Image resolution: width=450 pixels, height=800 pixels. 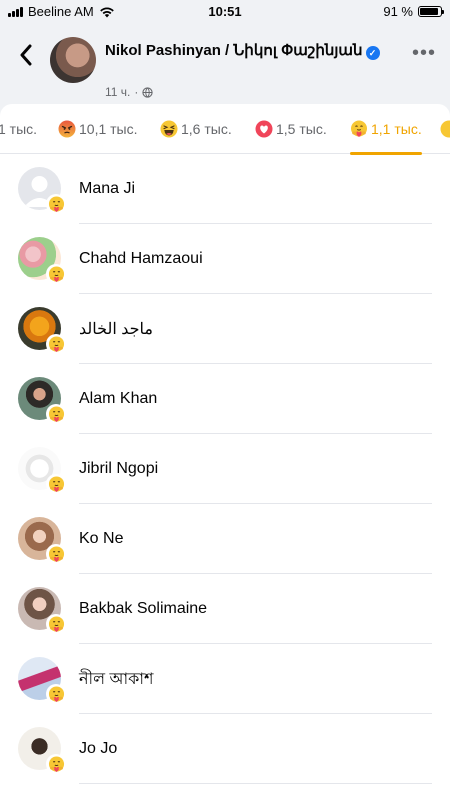 I want to click on reactor-row: Chahd Hamzaoui, so click(x=225, y=259).